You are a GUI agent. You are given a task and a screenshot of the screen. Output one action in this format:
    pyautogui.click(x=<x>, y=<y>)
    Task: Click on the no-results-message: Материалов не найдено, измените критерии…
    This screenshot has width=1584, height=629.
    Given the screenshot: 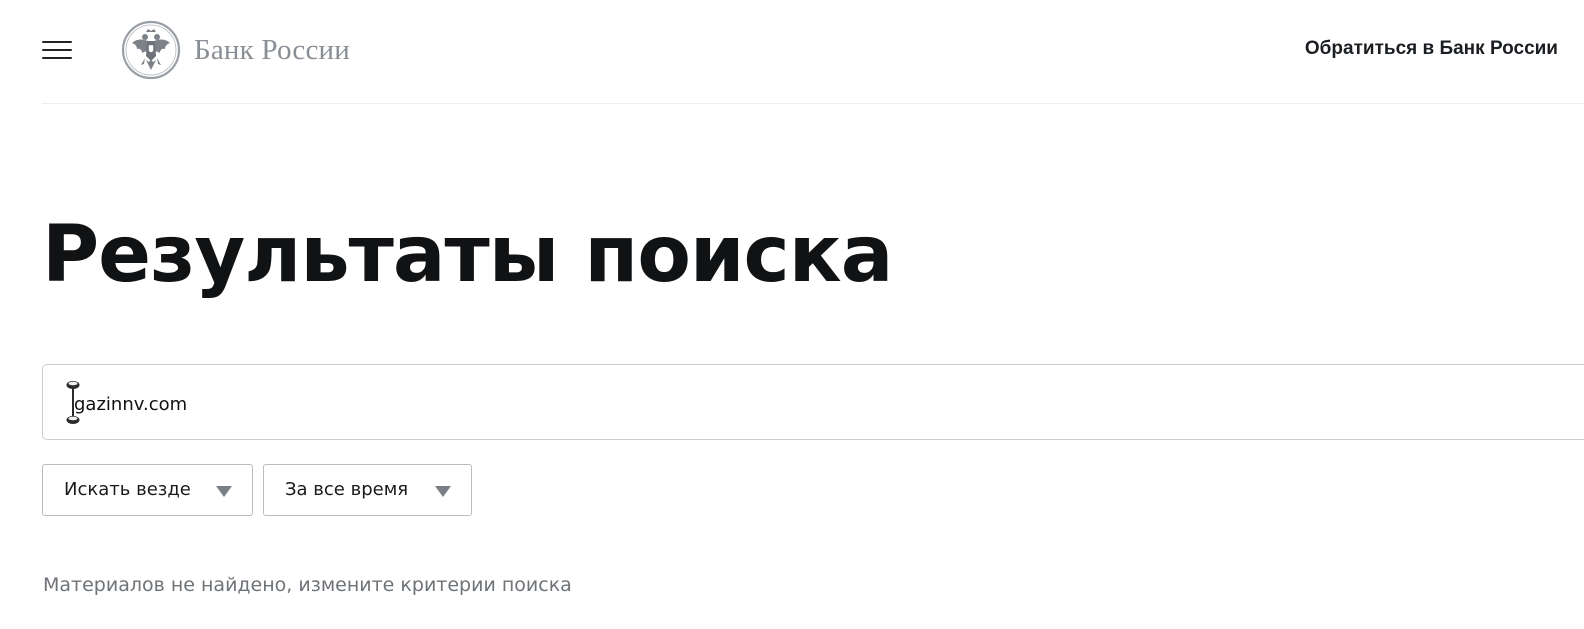 What is the action you would take?
    pyautogui.click(x=307, y=585)
    